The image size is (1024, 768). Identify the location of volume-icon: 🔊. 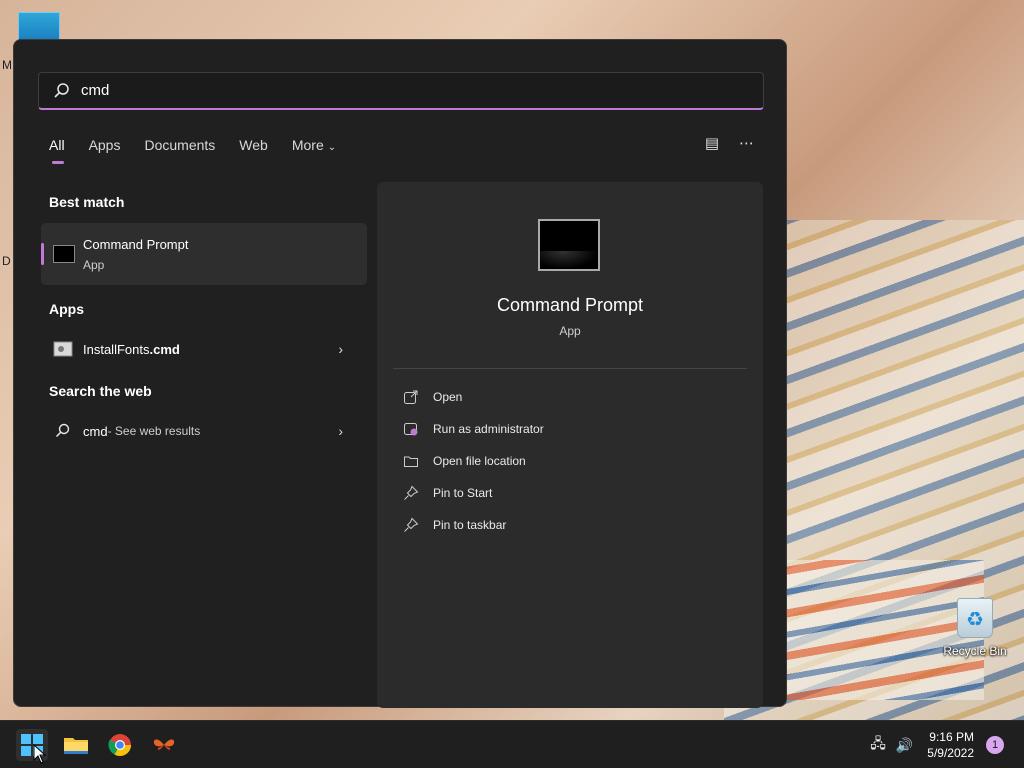
(904, 745).